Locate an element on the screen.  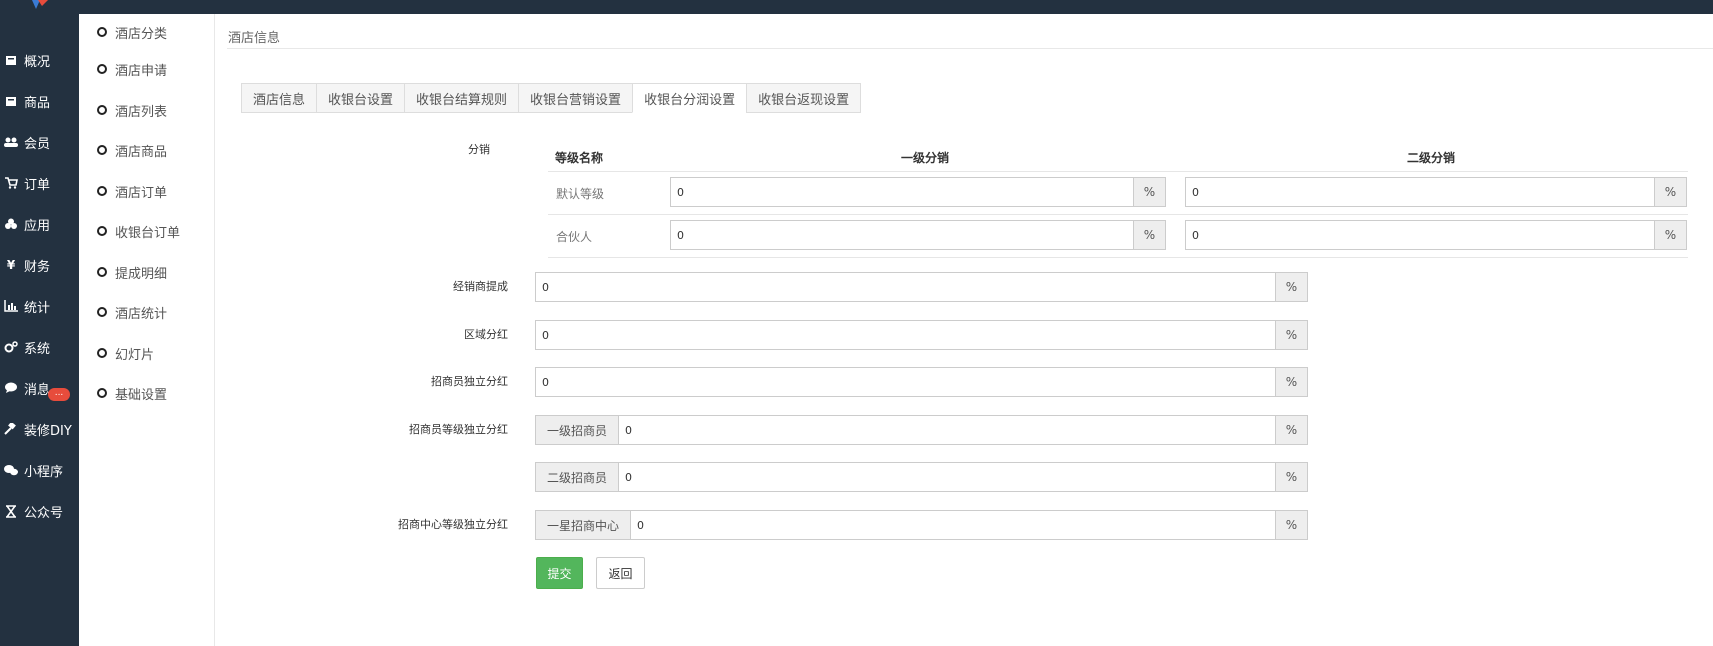
sidebar-item-orders: 订单 is located at coordinates (39, 183).